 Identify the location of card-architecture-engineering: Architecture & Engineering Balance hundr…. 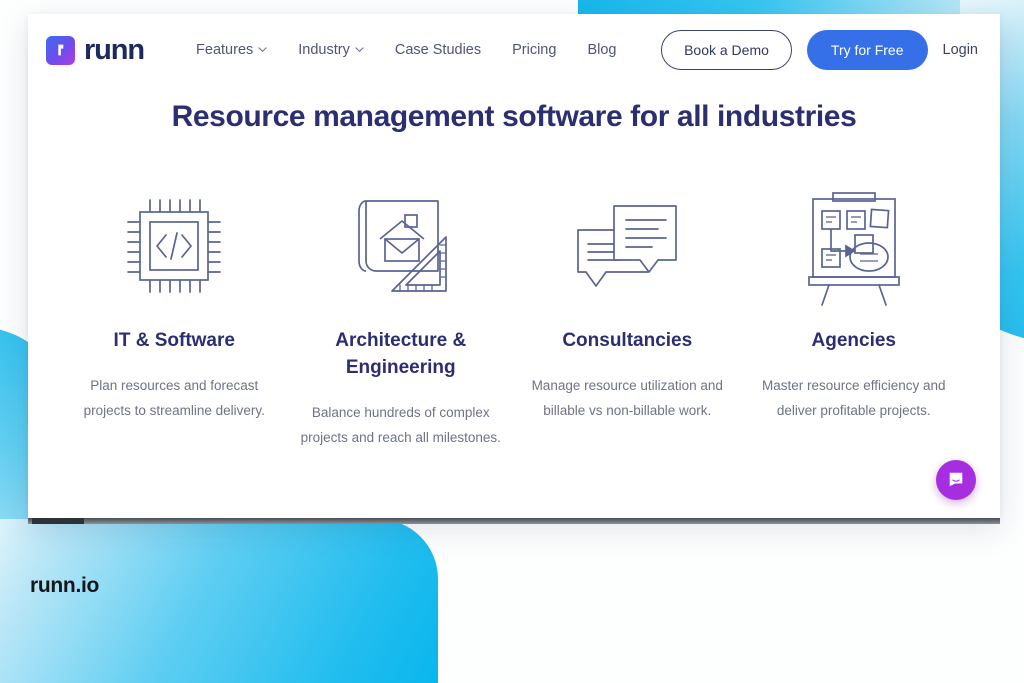
(401, 318).